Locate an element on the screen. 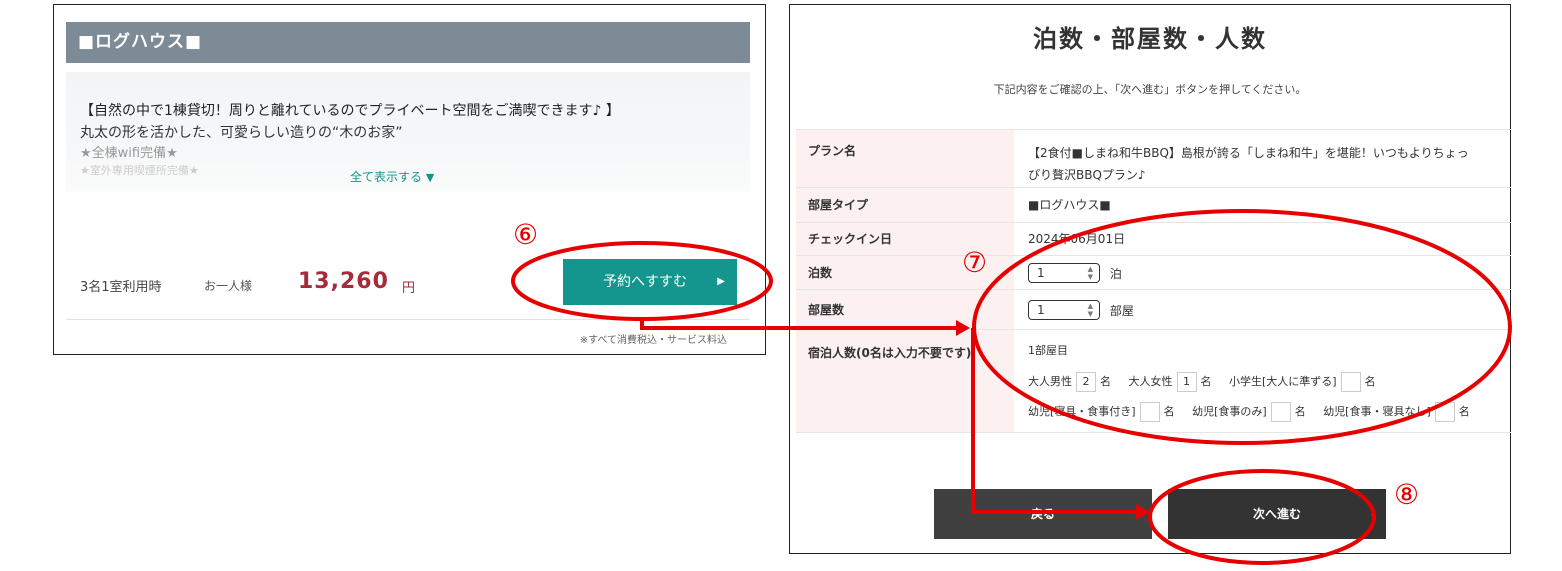 The height and width of the screenshot is (571, 1562). checkin-row: チェックイン日 2024年06月01日 is located at coordinates (1153, 238).